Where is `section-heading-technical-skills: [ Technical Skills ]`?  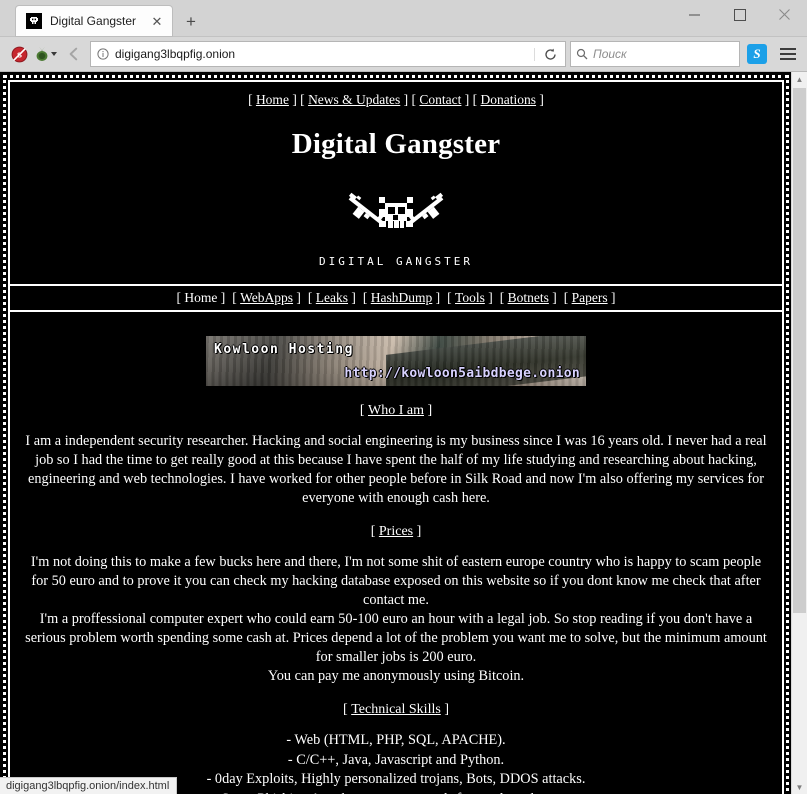
section-heading-technical-skills: [ Technical Skills ] is located at coordinates (396, 710).